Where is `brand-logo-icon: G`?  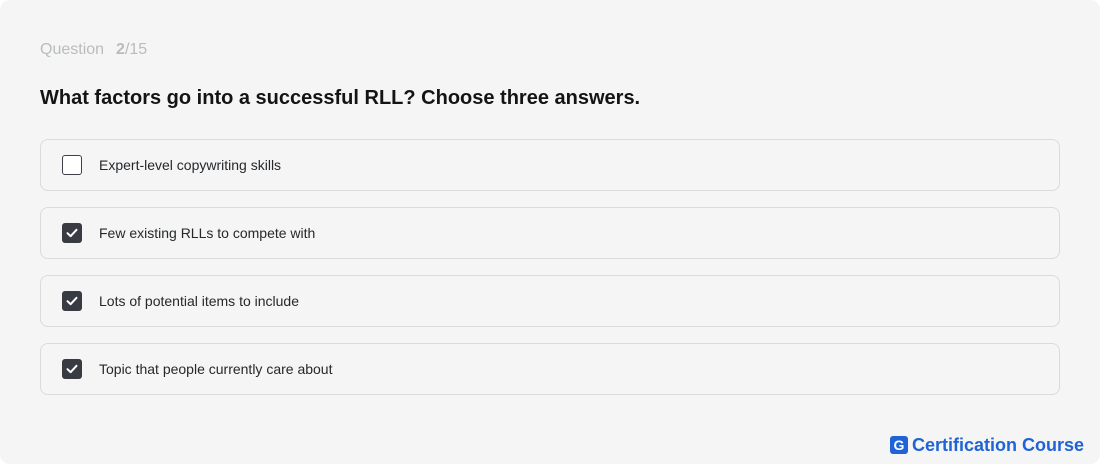
brand-logo-icon: G is located at coordinates (898, 445).